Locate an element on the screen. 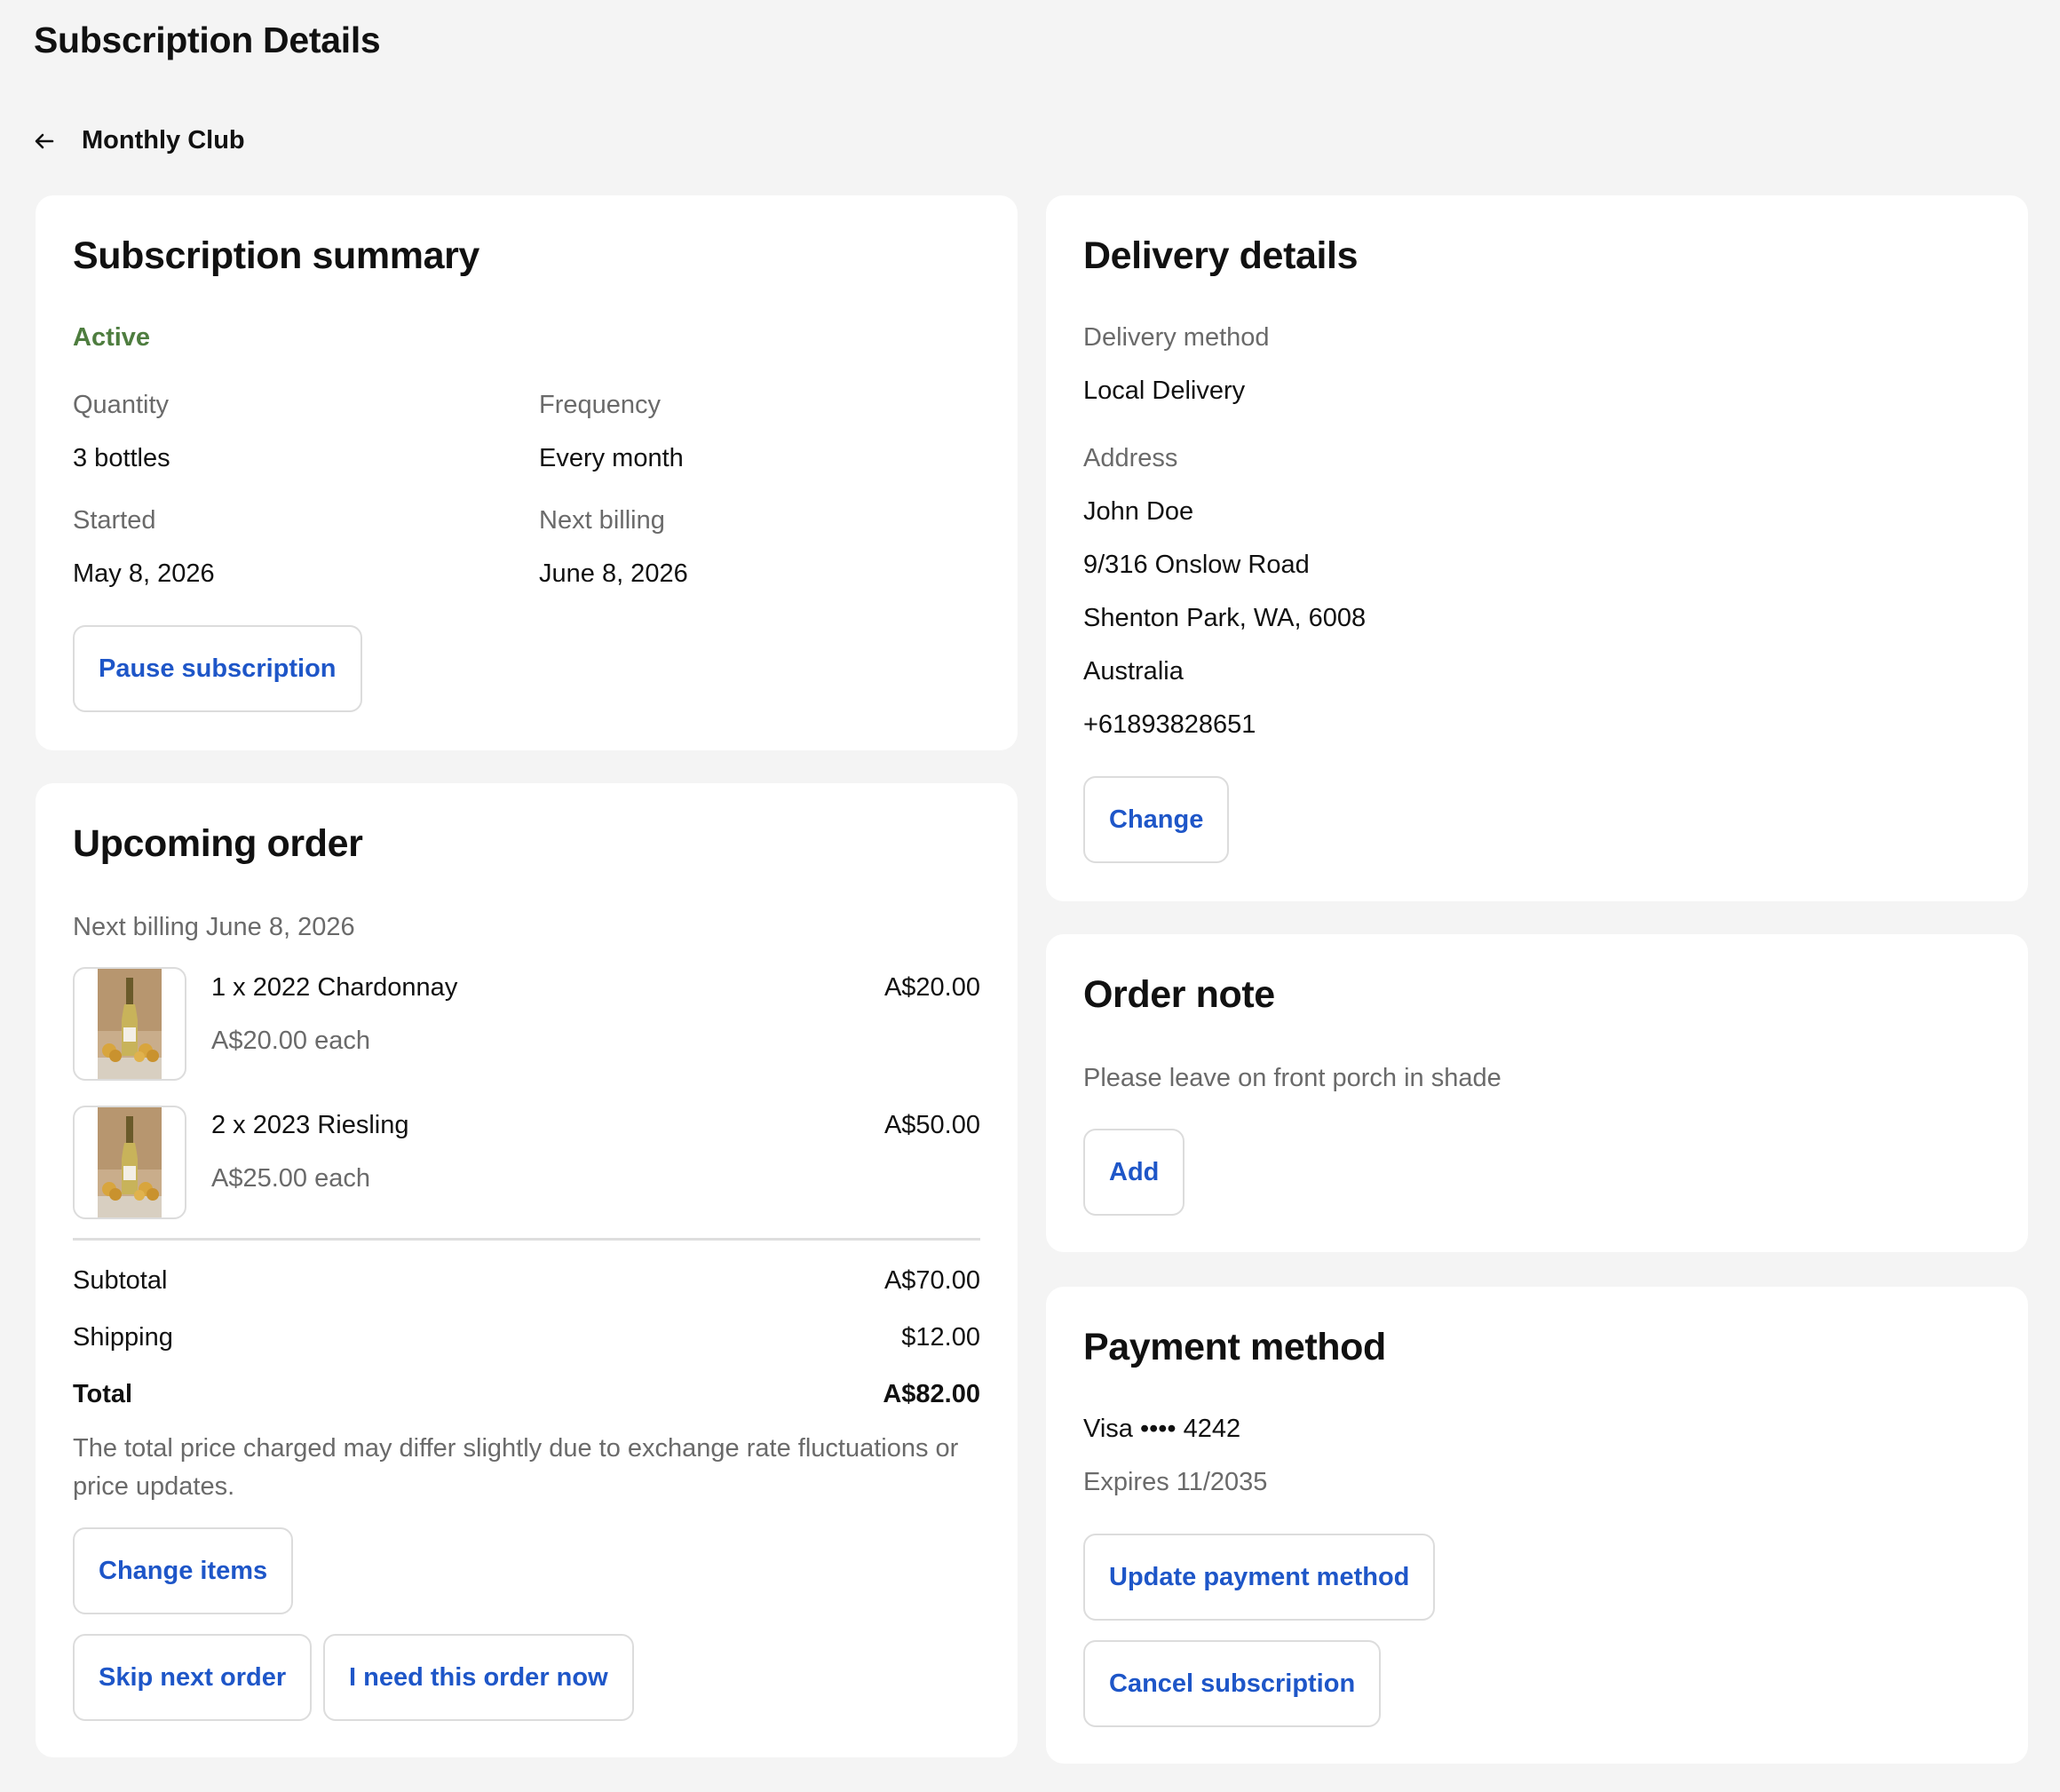 This screenshot has width=2060, height=1792. back-nav: Monthly Club is located at coordinates (139, 140).